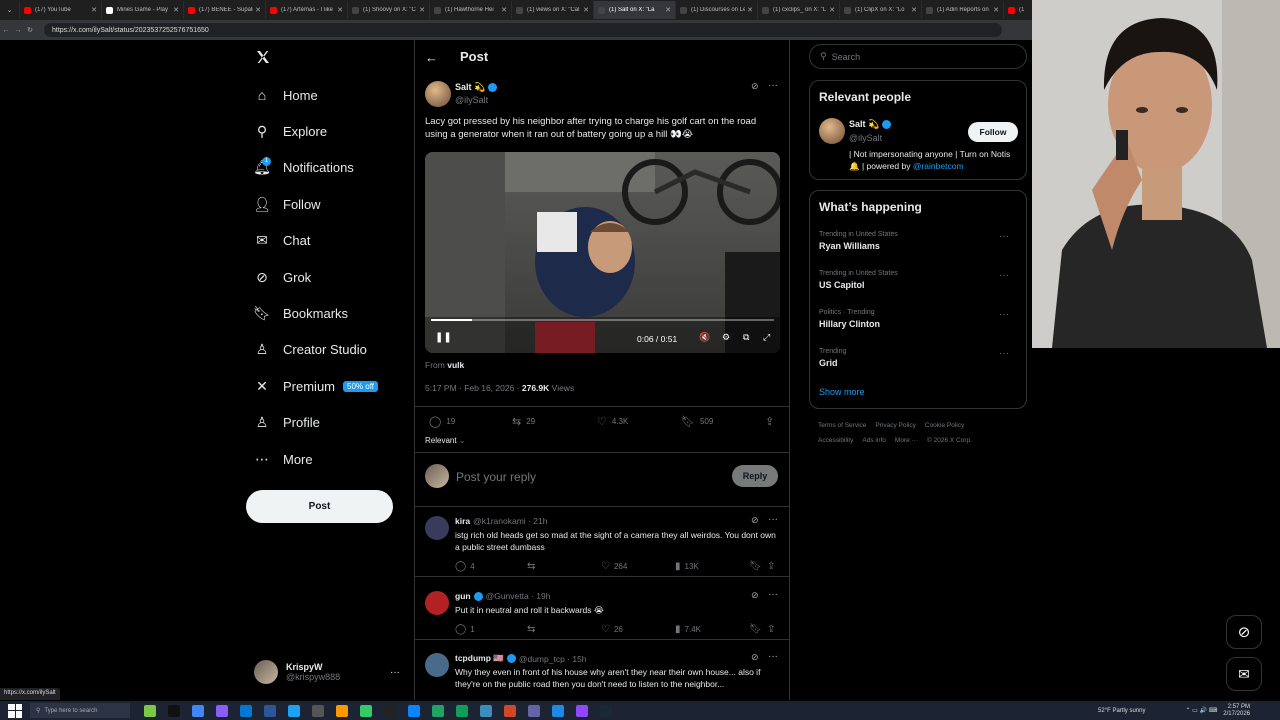 This screenshot has width=1280, height=720. What do you see at coordinates (614, 566) in the screenshot?
I see `like-action: ♡ 264` at bounding box center [614, 566].